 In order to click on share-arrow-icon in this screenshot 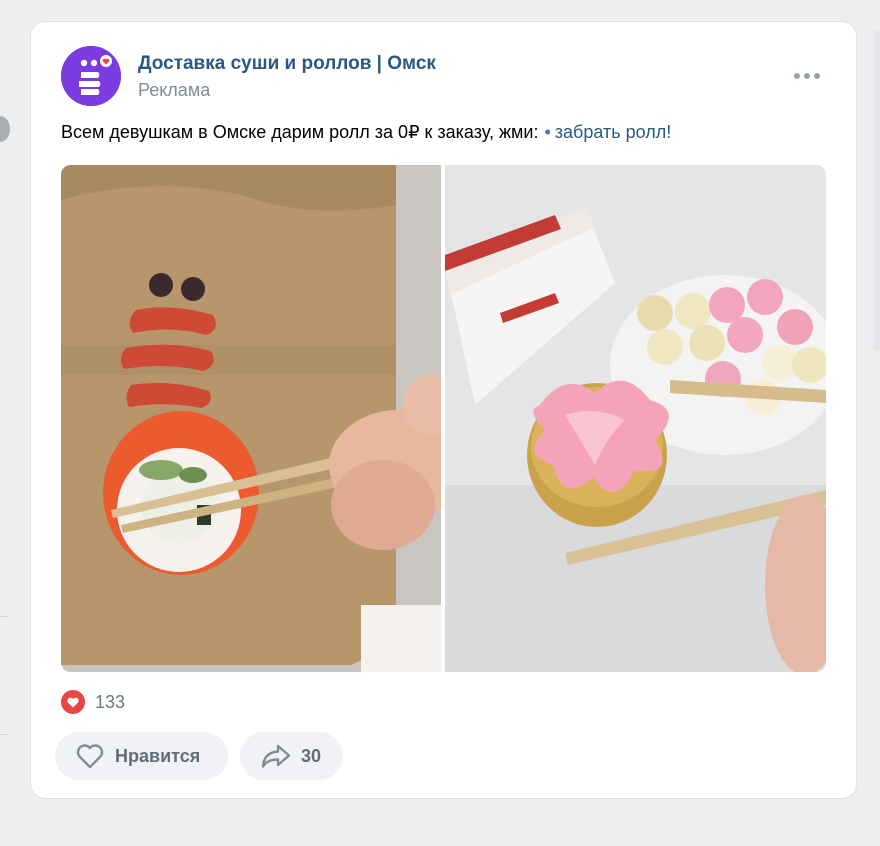, I will do `click(276, 756)`.